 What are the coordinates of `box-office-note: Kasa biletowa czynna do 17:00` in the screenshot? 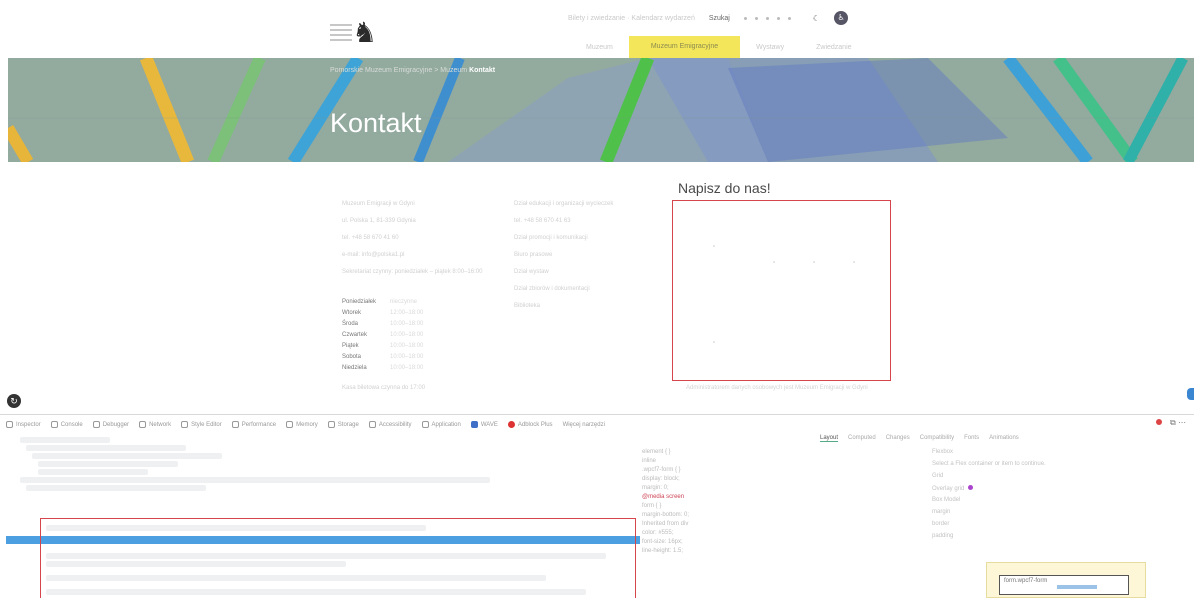 It's located at (384, 388).